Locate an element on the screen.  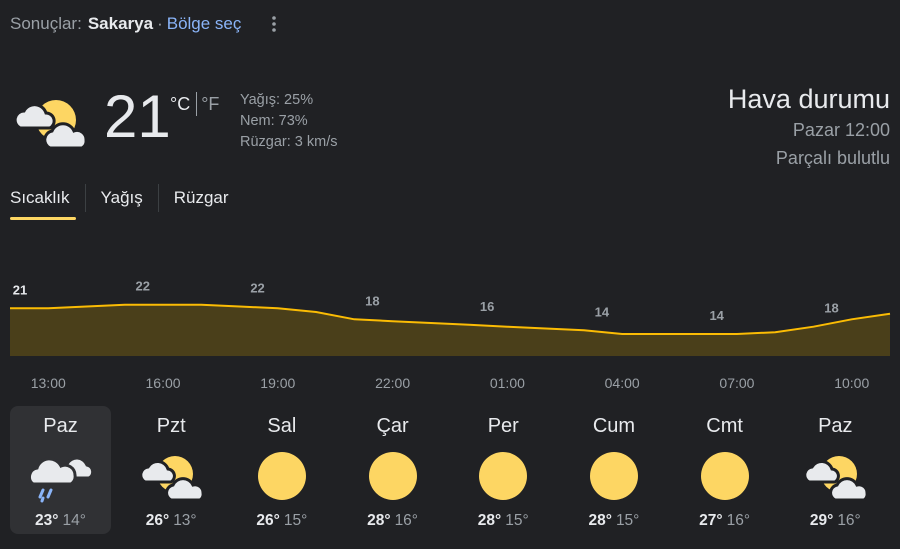
more-options-icon is located at coordinates (274, 24).